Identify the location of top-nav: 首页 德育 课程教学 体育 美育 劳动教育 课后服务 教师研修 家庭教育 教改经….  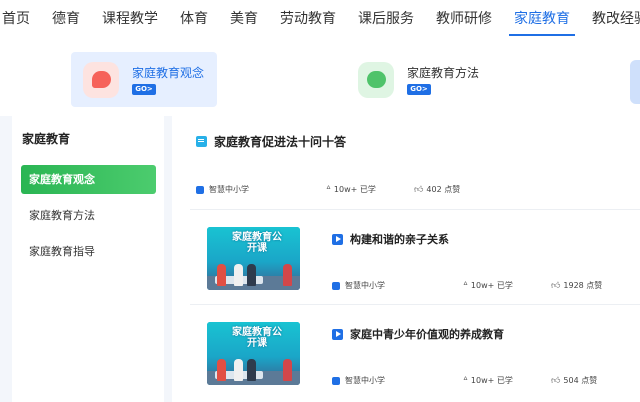
(320, 19).